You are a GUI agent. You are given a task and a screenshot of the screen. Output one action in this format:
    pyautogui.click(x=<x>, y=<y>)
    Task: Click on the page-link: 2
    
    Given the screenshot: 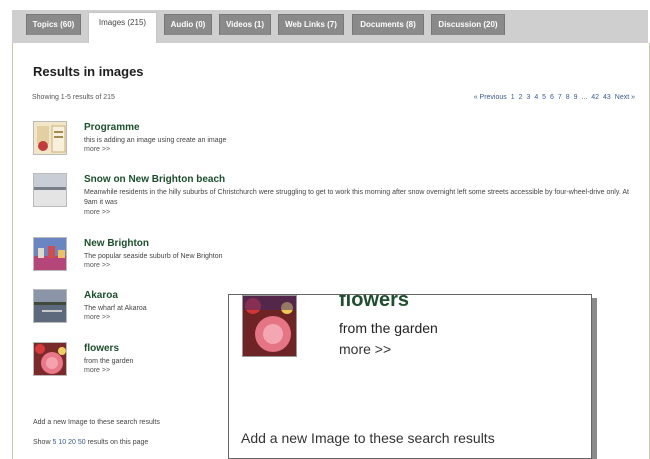 What is the action you would take?
    pyautogui.click(x=521, y=97)
    